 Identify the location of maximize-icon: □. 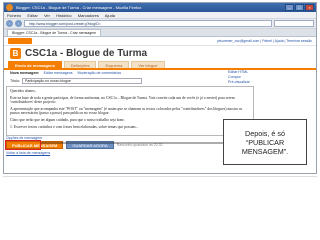
(299, 7).